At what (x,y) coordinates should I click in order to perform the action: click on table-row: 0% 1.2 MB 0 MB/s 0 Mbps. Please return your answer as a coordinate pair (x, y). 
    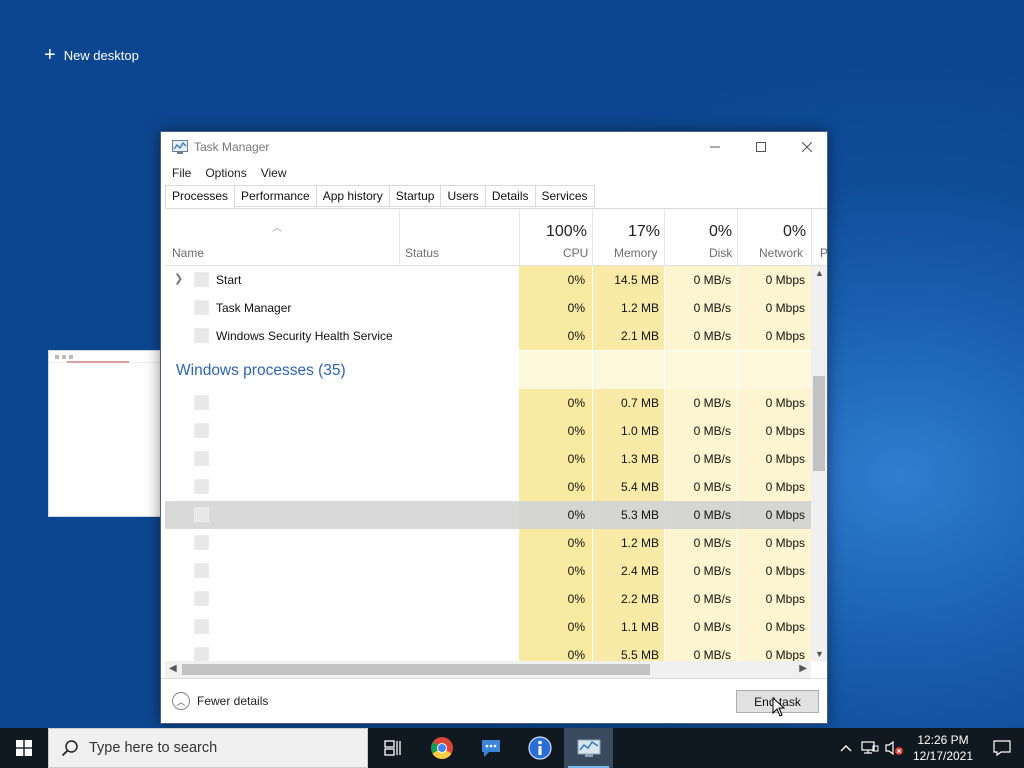
    Looking at the image, I should click on (488, 543).